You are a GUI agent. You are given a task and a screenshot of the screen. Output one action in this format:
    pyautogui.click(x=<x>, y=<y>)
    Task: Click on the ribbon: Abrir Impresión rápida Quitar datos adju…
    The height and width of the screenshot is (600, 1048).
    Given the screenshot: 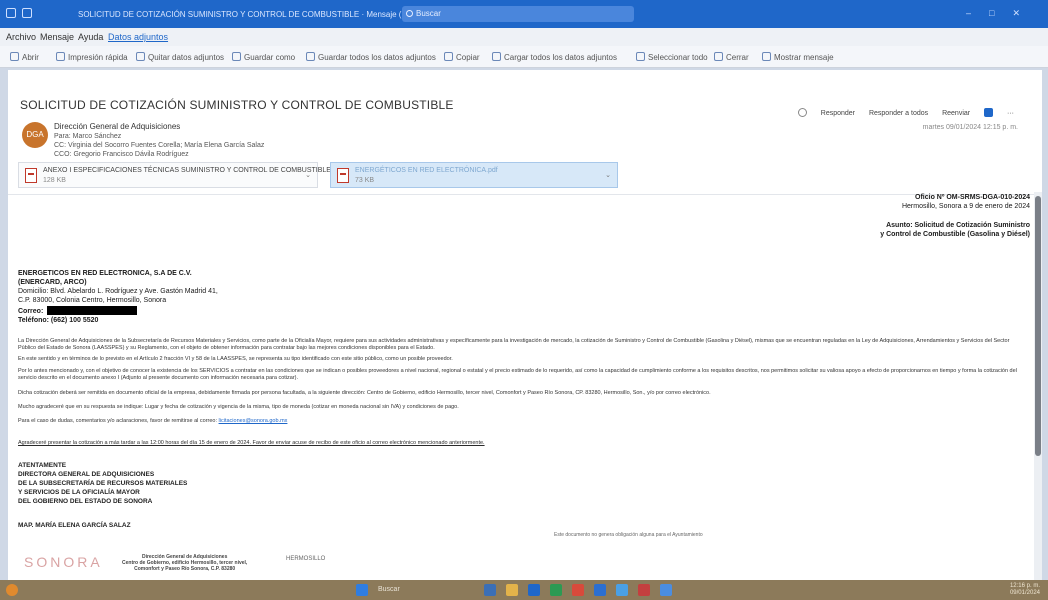 What is the action you would take?
    pyautogui.click(x=524, y=57)
    